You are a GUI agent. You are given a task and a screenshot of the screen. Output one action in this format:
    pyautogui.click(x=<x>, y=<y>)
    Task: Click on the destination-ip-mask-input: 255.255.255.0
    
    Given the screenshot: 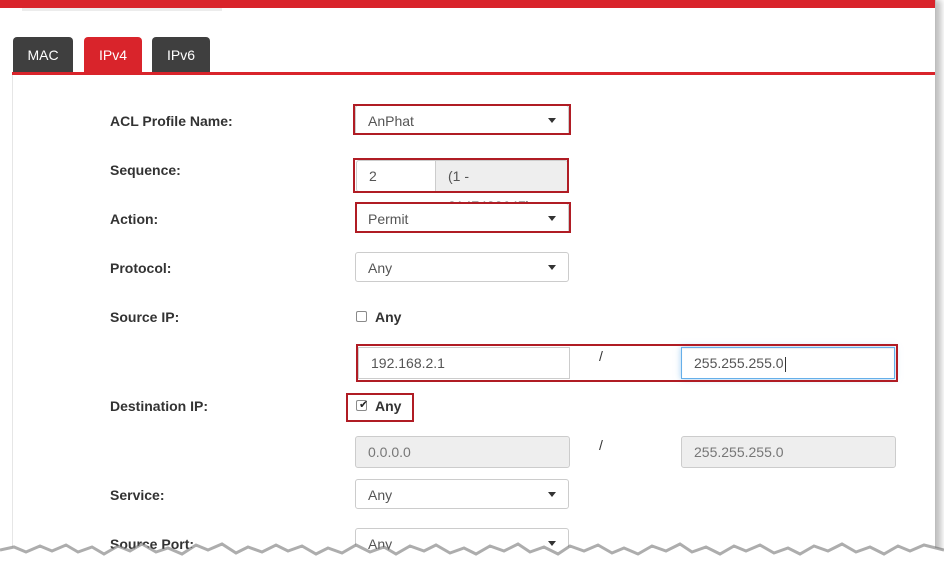 What is the action you would take?
    pyautogui.click(x=788, y=452)
    